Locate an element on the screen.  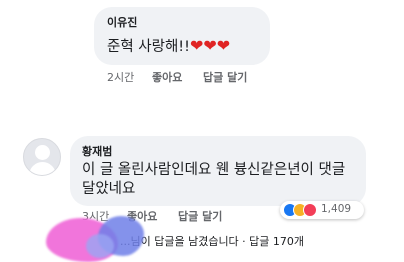
comment-text: 준혁 사랑해!!❤❤❤ is located at coordinates (168, 46).